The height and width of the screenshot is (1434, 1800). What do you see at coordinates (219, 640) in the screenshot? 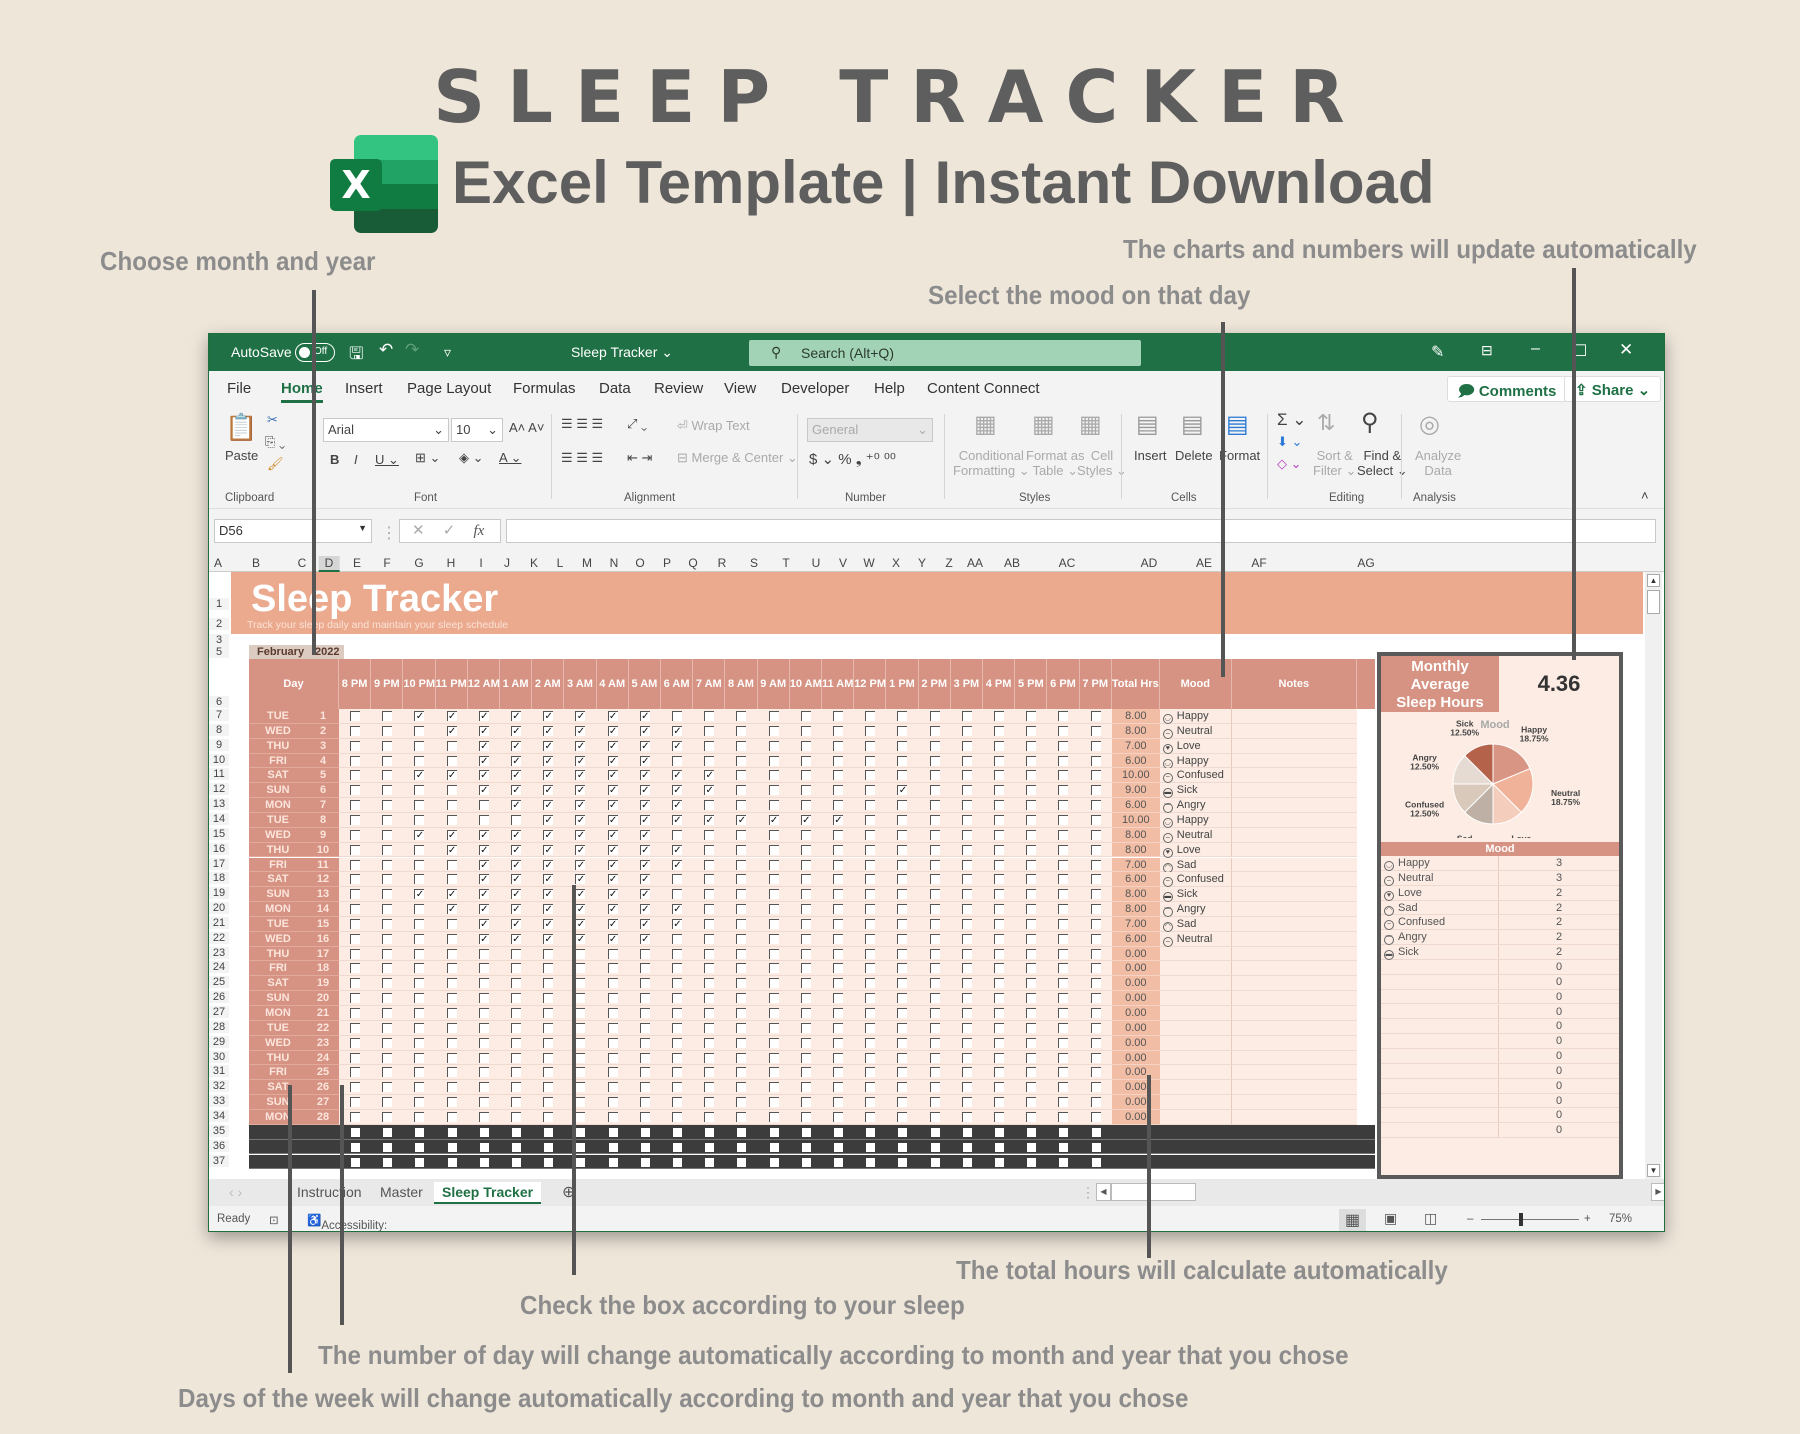
I see `row-number: 3` at bounding box center [219, 640].